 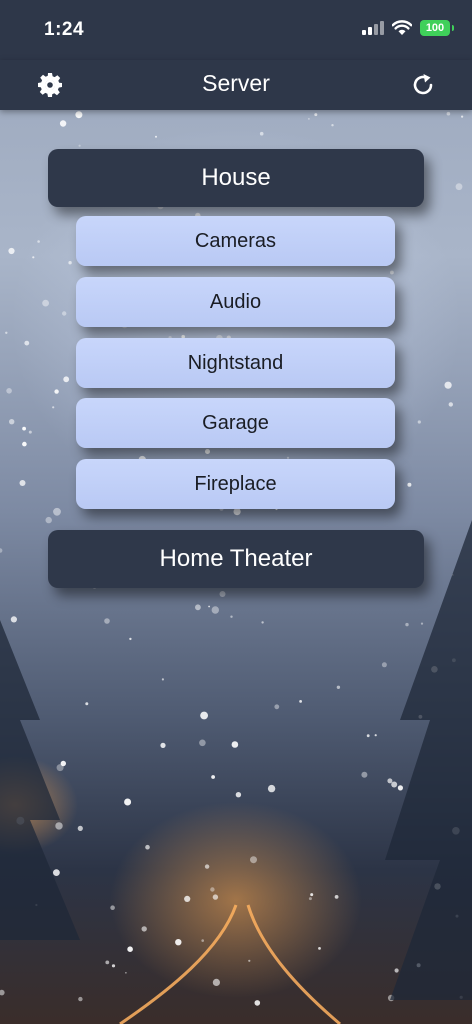 What do you see at coordinates (235, 302) in the screenshot?
I see `audio-button: Audio` at bounding box center [235, 302].